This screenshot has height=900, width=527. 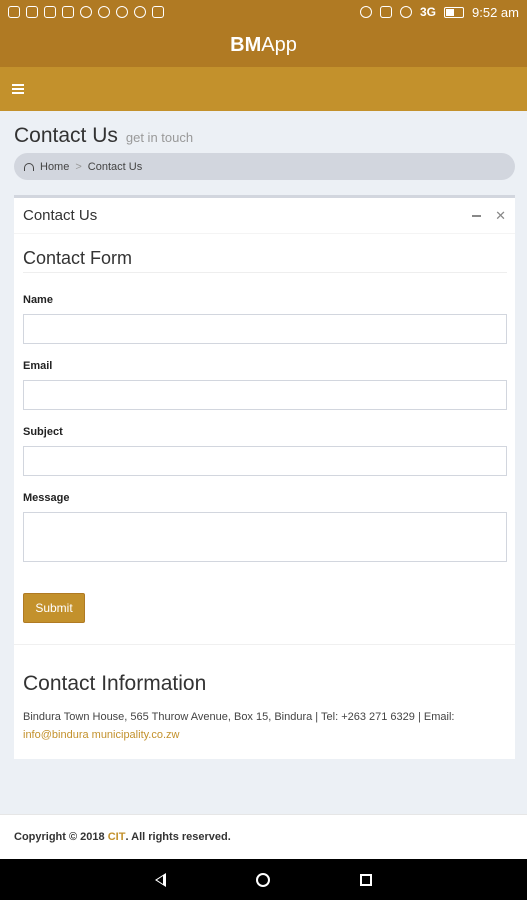 What do you see at coordinates (265, 537) in the screenshot?
I see `message-textarea` at bounding box center [265, 537].